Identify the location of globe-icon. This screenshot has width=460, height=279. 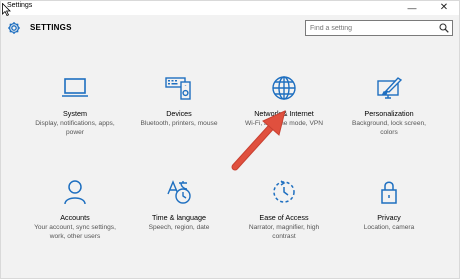
(284, 88).